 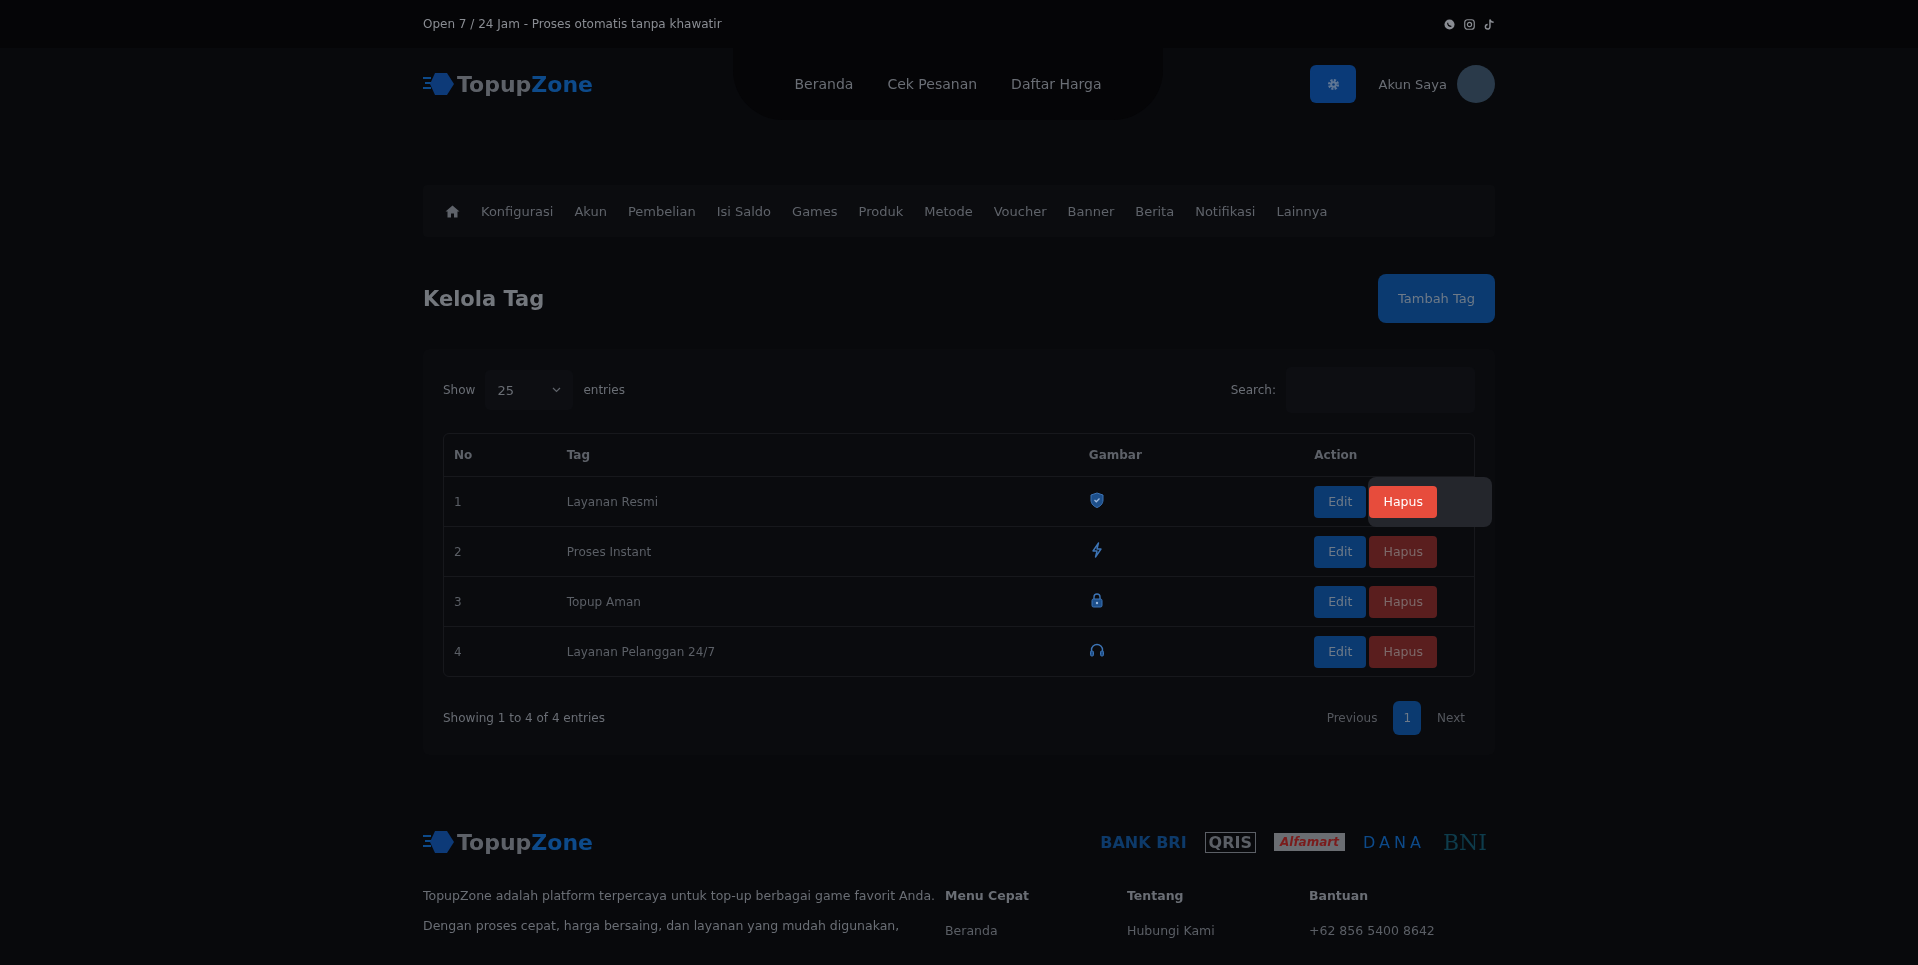 I want to click on menu-item: Games, so click(x=815, y=211).